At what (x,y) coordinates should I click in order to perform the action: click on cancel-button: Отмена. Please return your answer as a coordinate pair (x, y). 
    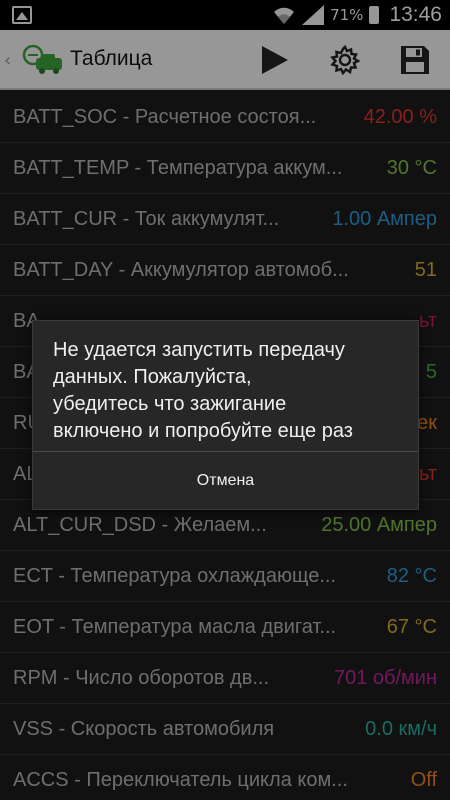
    Looking at the image, I should click on (225, 481).